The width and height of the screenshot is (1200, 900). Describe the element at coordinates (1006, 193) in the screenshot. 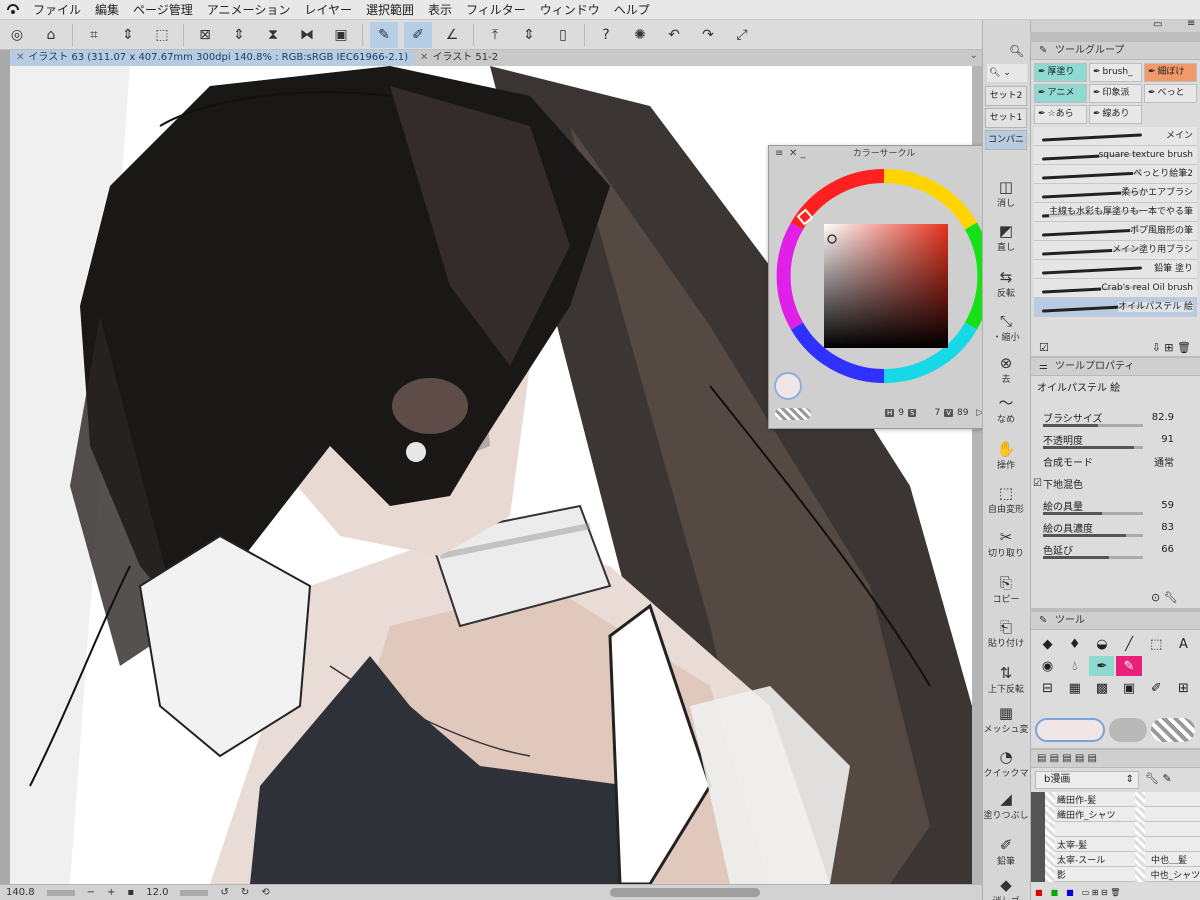

I see `command-0: ◫ 消し` at that location.